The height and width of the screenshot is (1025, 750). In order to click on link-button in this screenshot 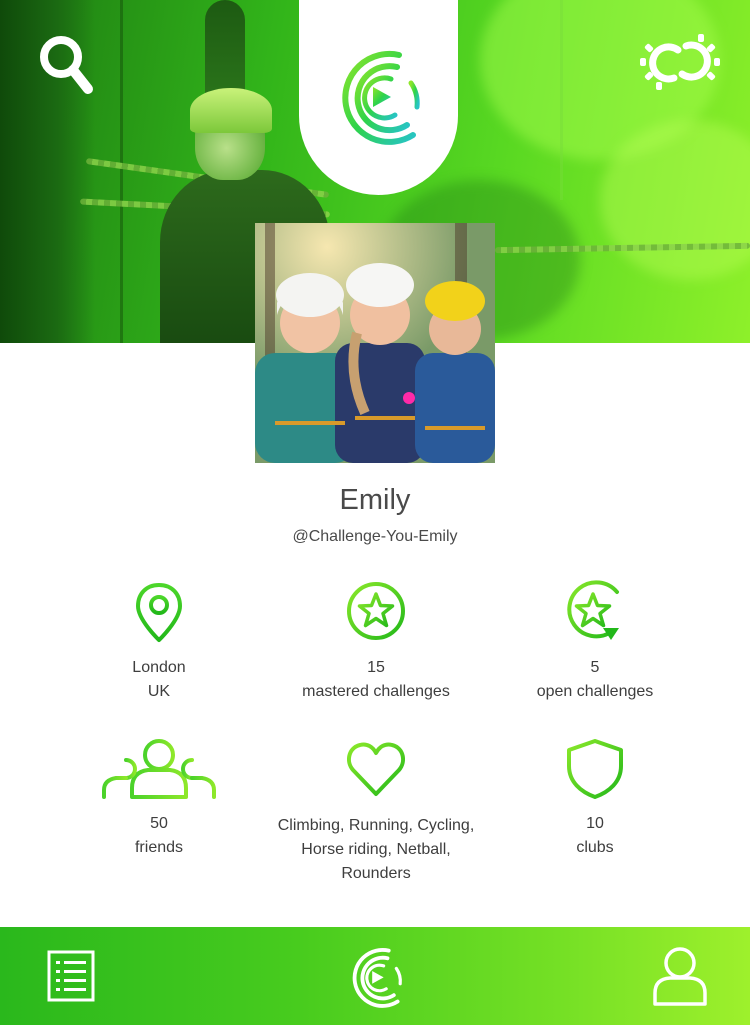, I will do `click(680, 62)`.